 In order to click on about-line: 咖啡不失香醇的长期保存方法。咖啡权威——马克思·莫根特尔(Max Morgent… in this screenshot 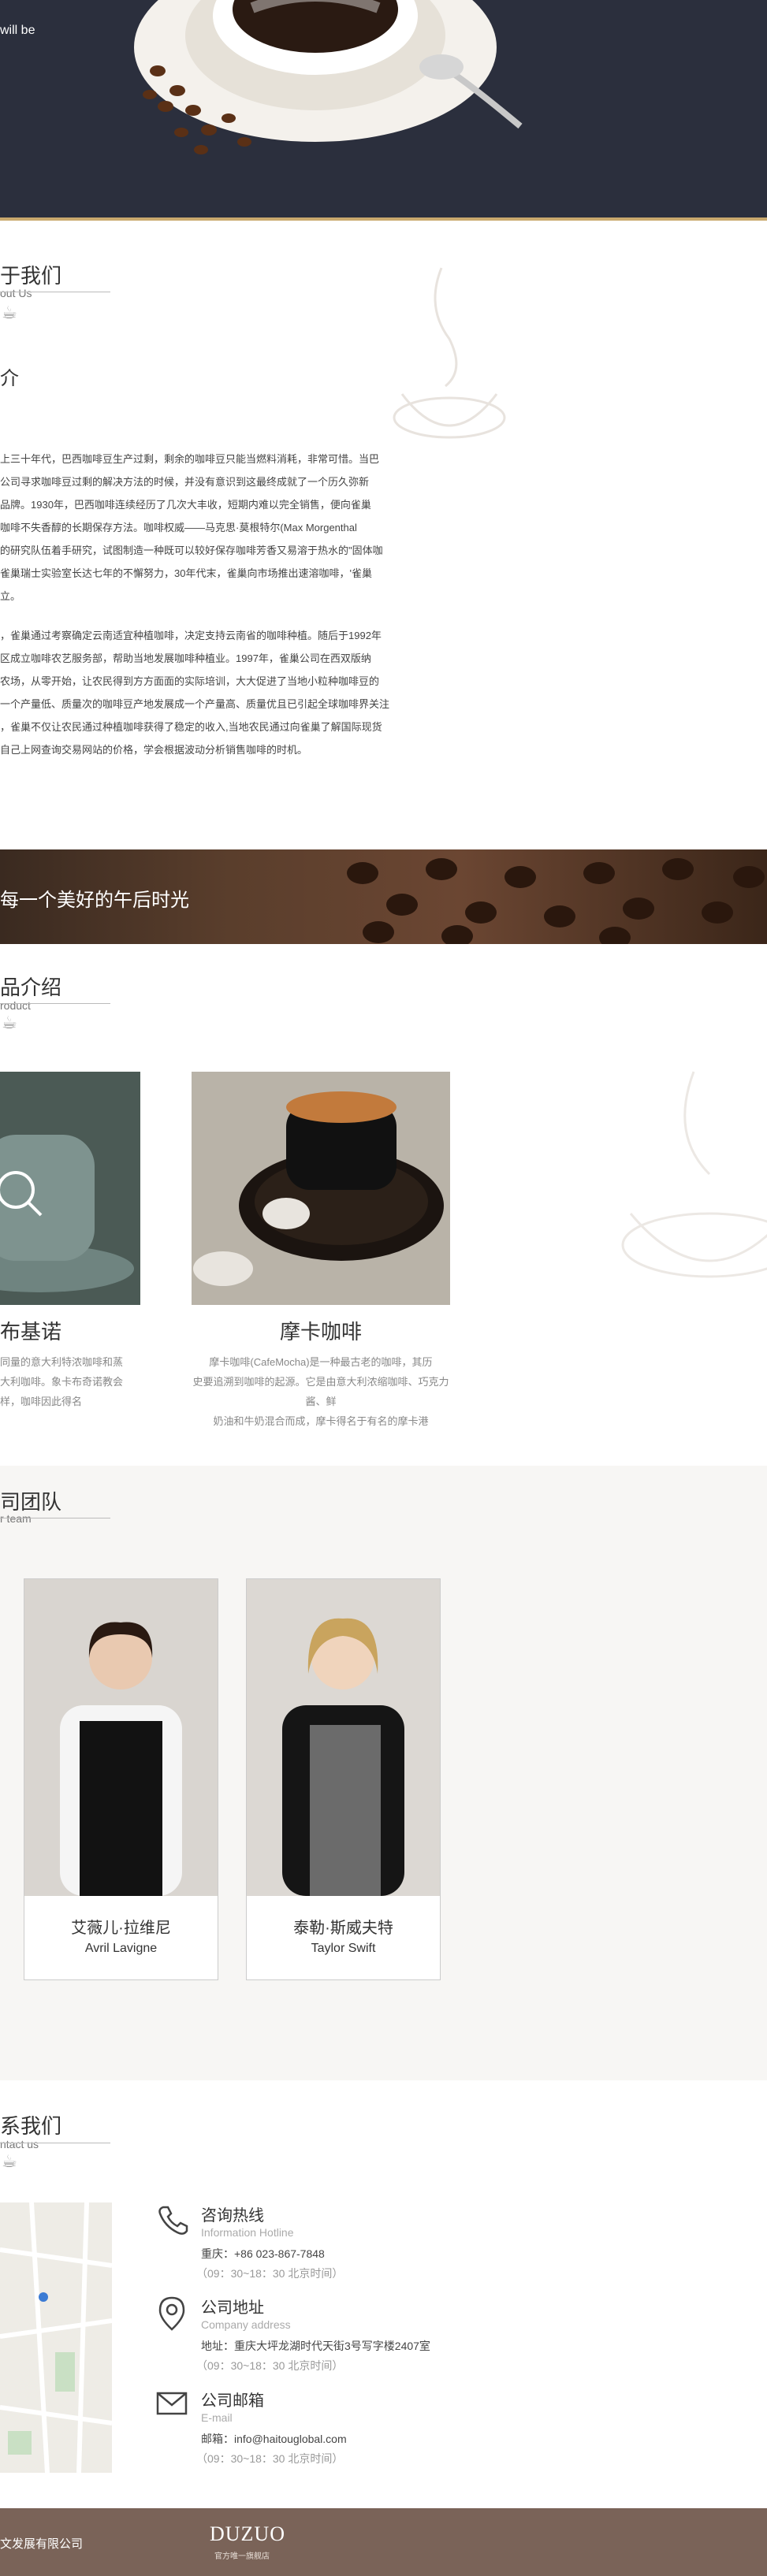, I will do `click(178, 527)`.